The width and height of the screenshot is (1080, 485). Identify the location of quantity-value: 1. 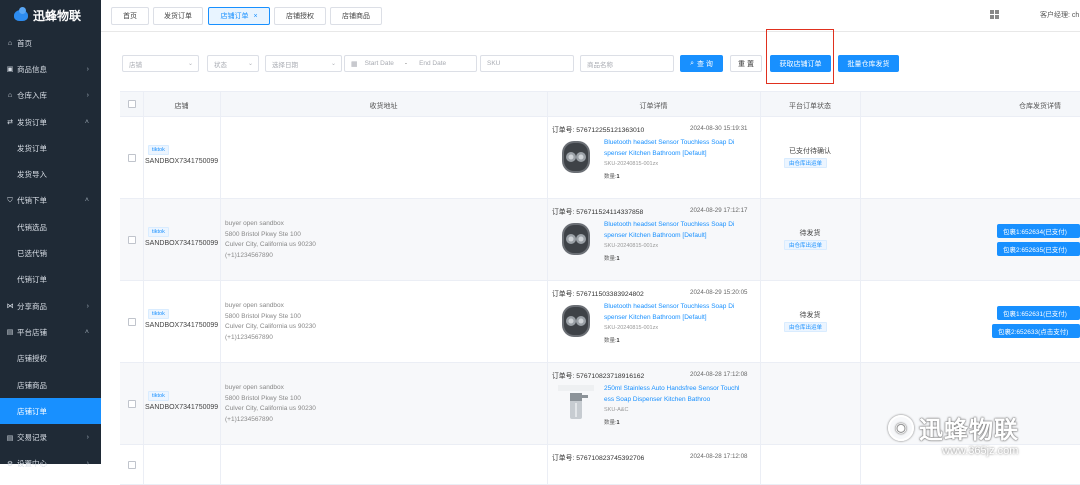
(618, 341).